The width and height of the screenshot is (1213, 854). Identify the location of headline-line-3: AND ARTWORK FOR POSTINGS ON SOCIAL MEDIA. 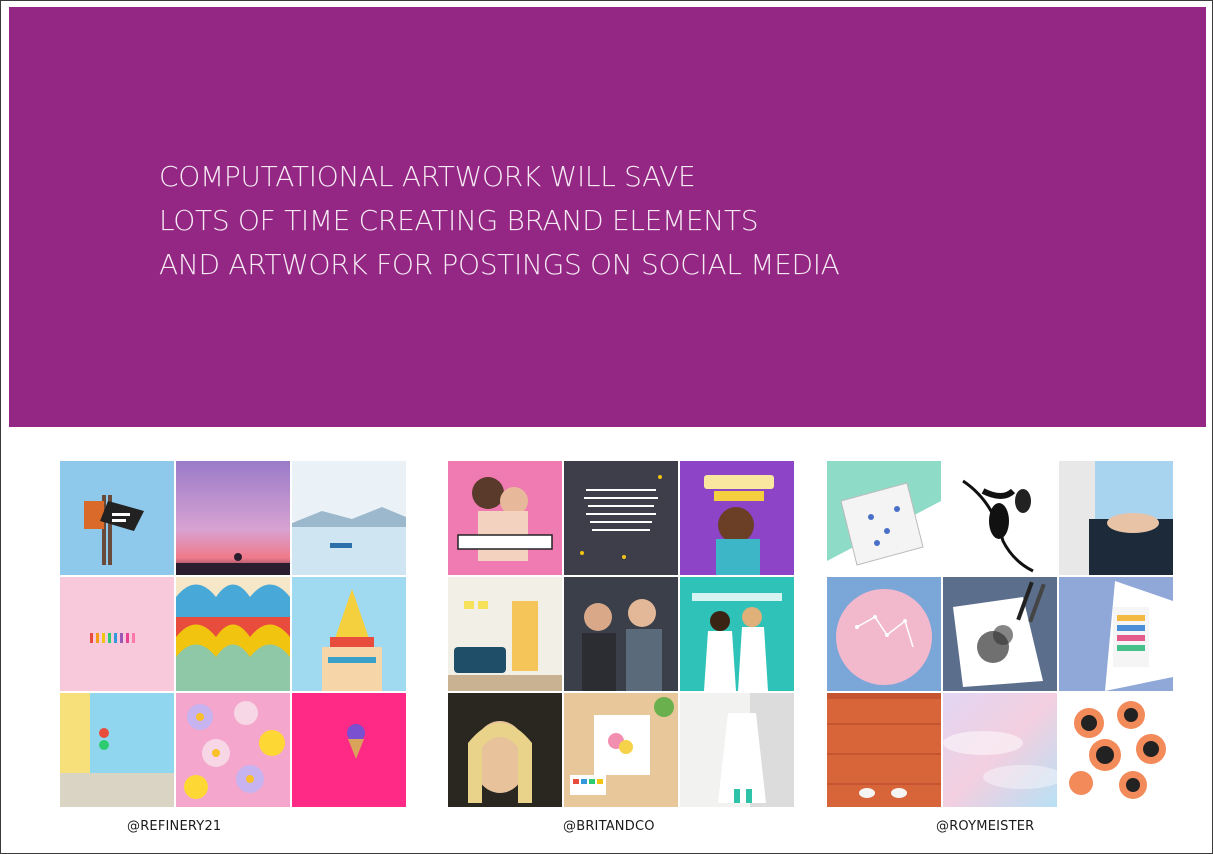
(499, 264).